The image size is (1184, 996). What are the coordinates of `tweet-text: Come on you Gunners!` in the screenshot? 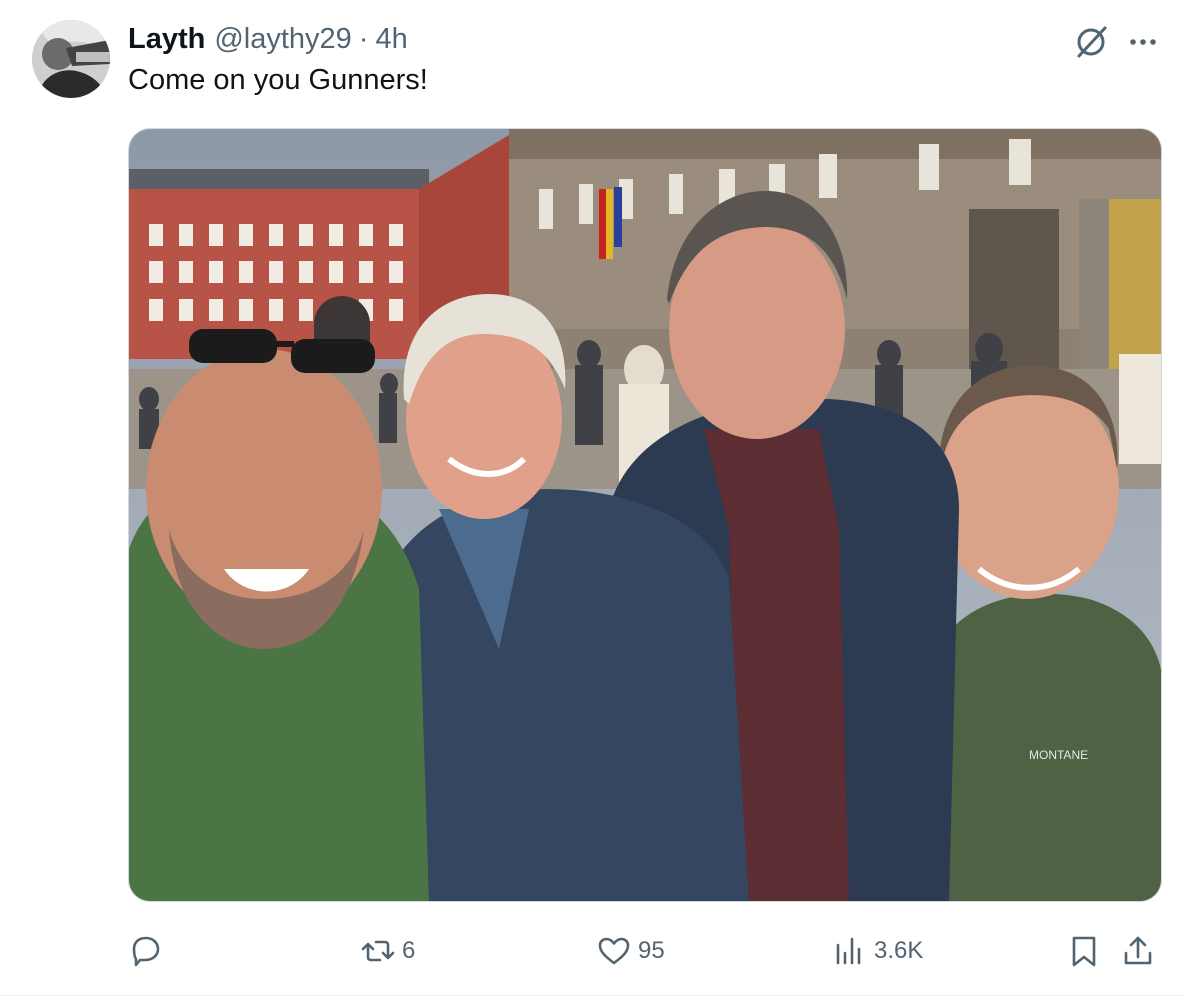 It's located at (278, 80).